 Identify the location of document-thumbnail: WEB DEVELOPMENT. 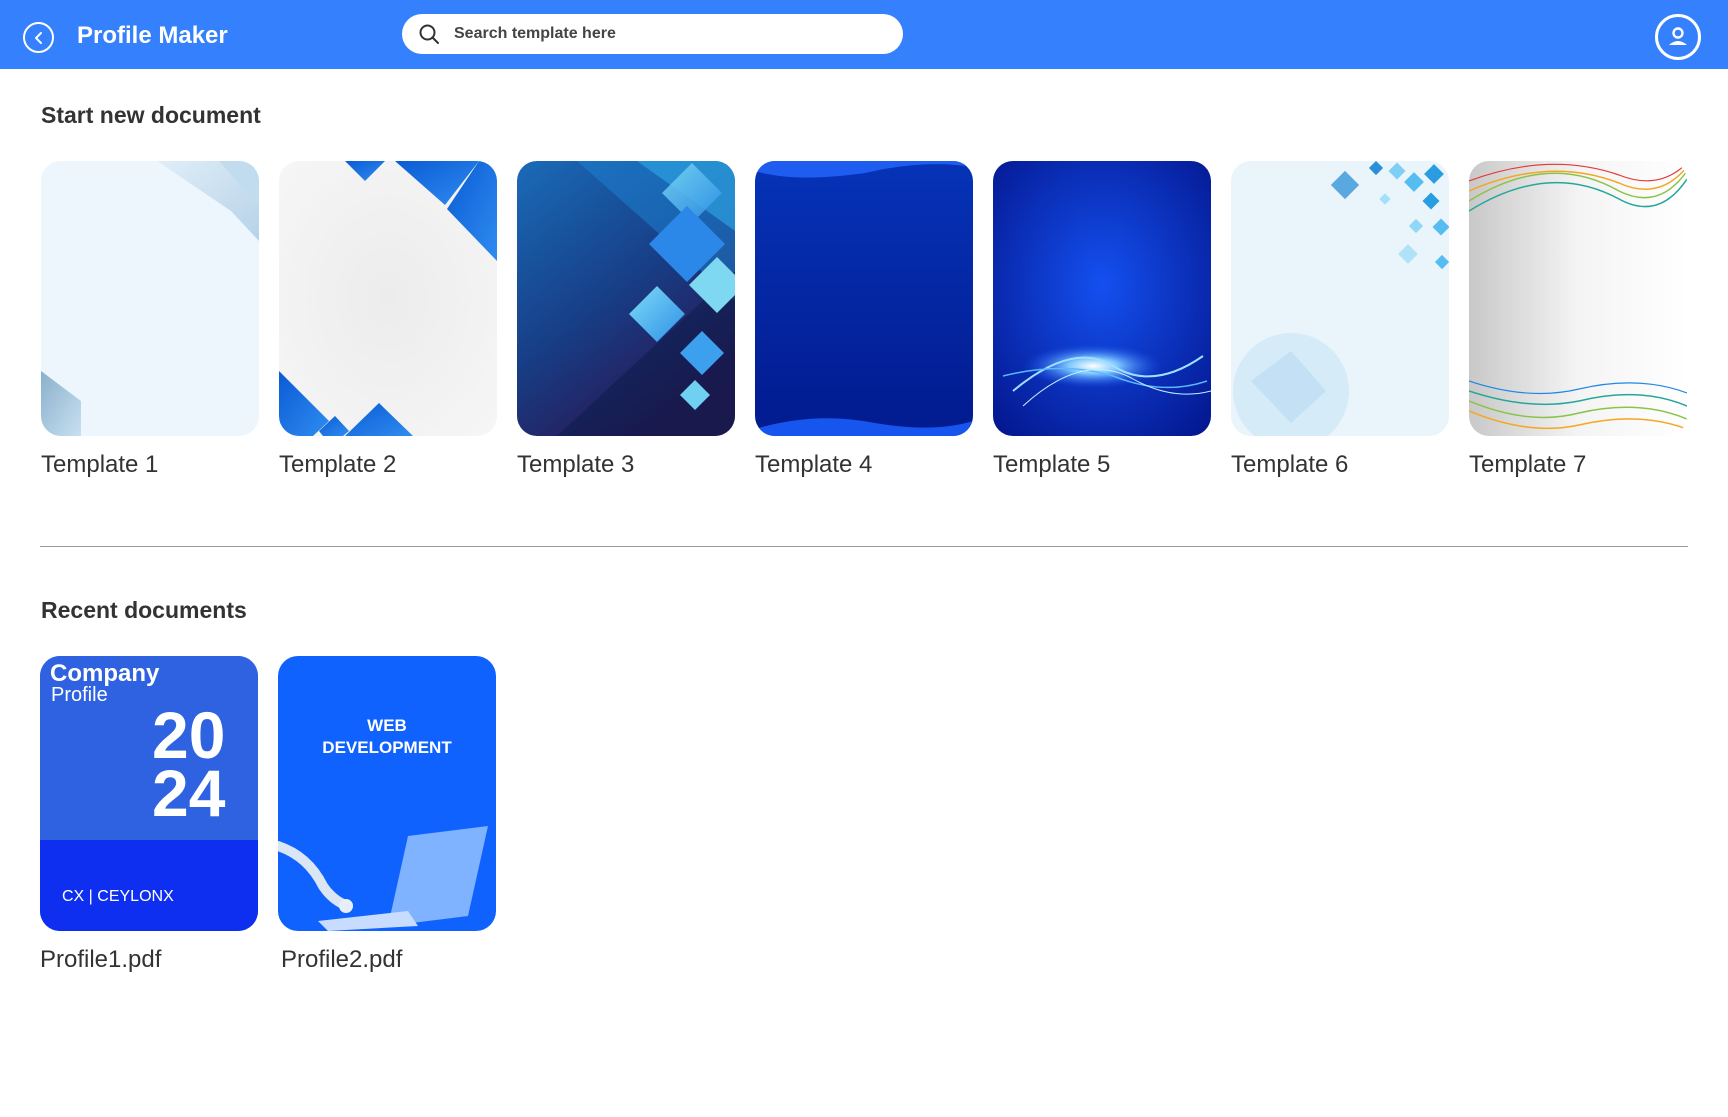
(387, 793).